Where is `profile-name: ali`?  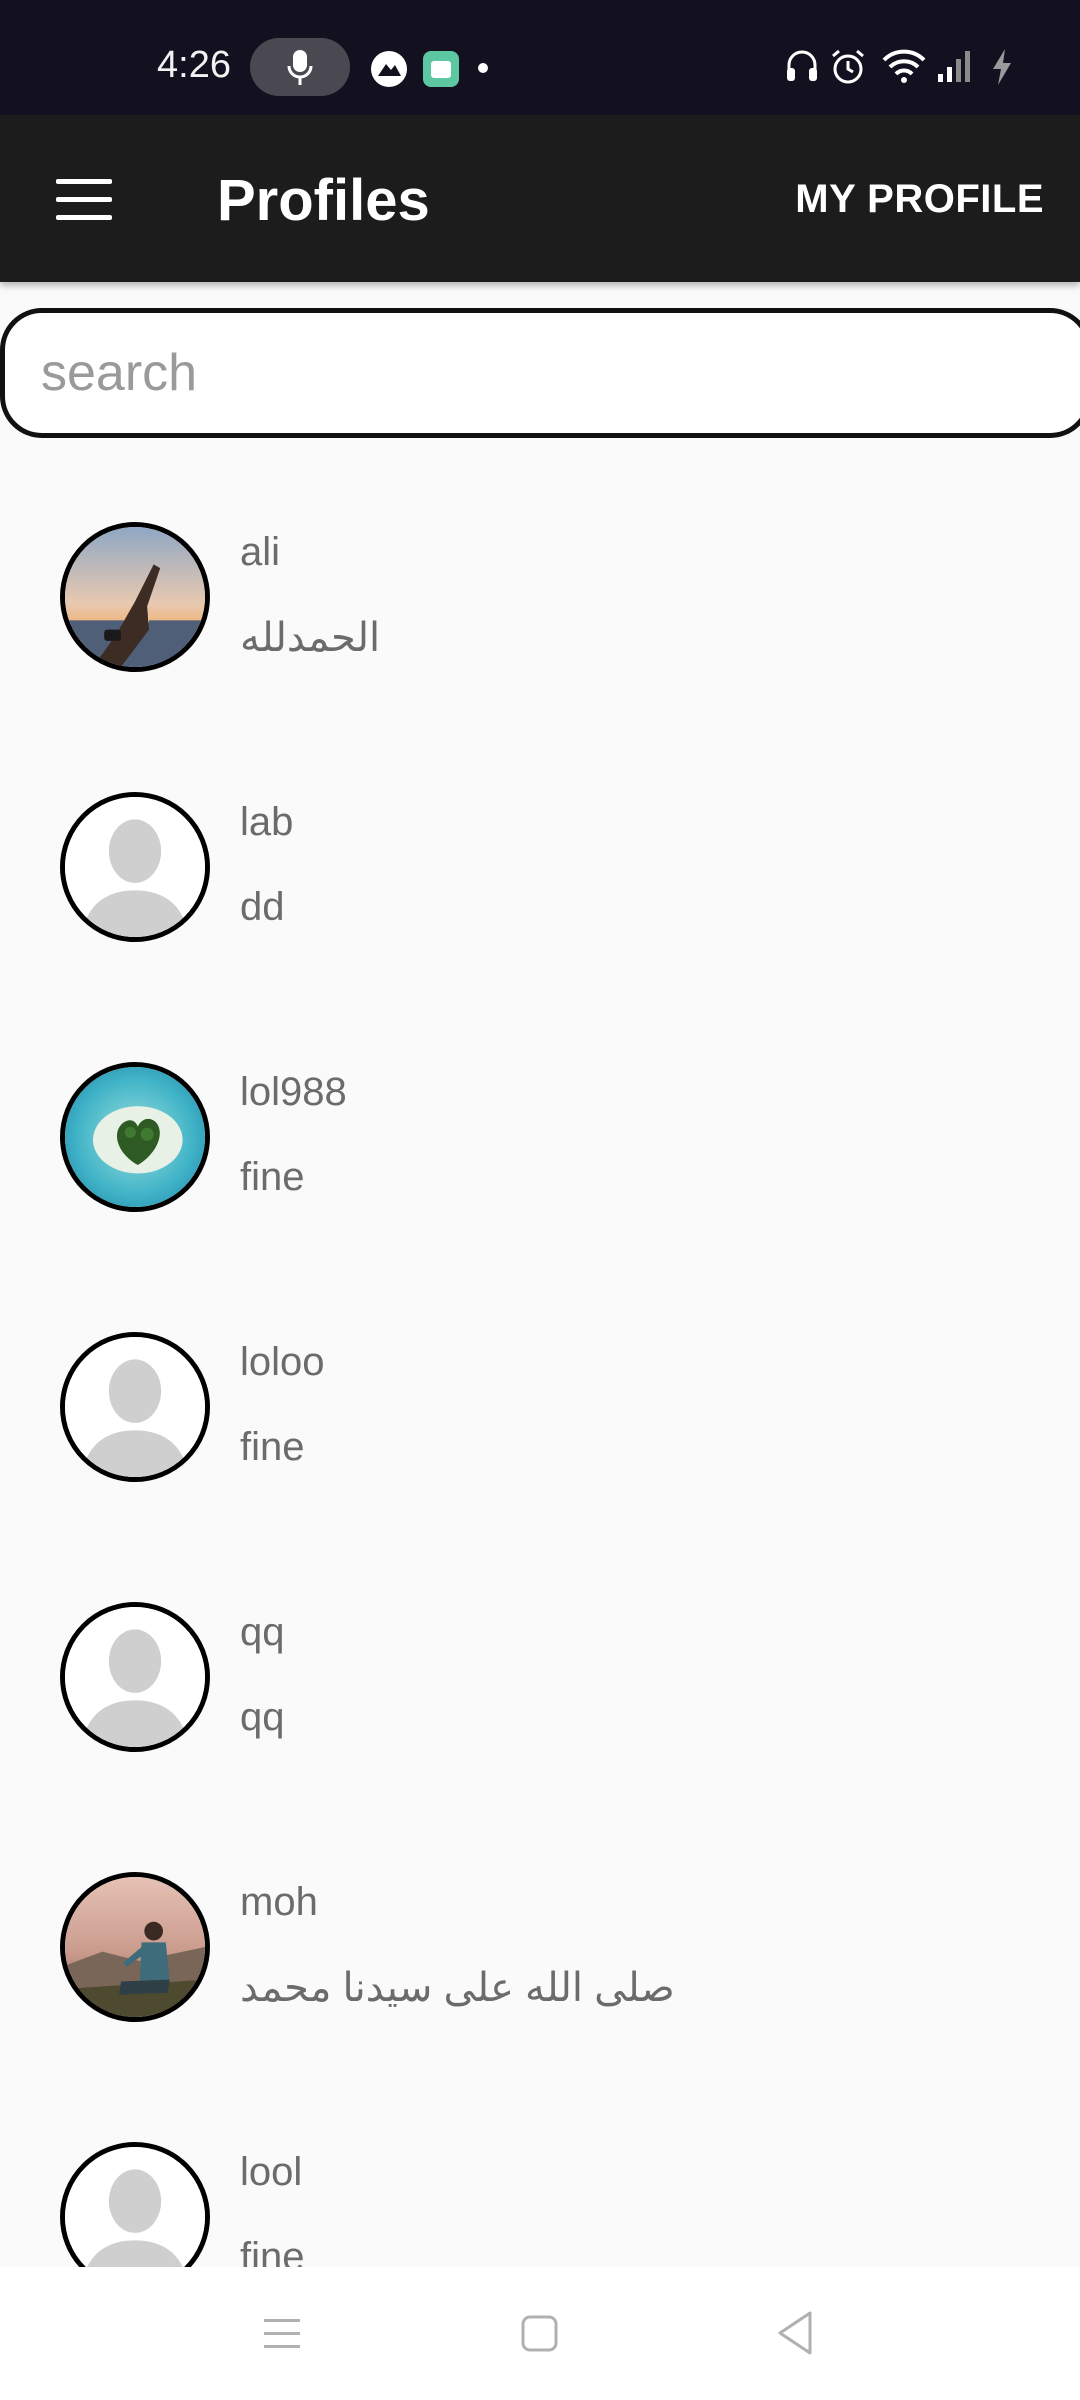
profile-name: ali is located at coordinates (260, 552).